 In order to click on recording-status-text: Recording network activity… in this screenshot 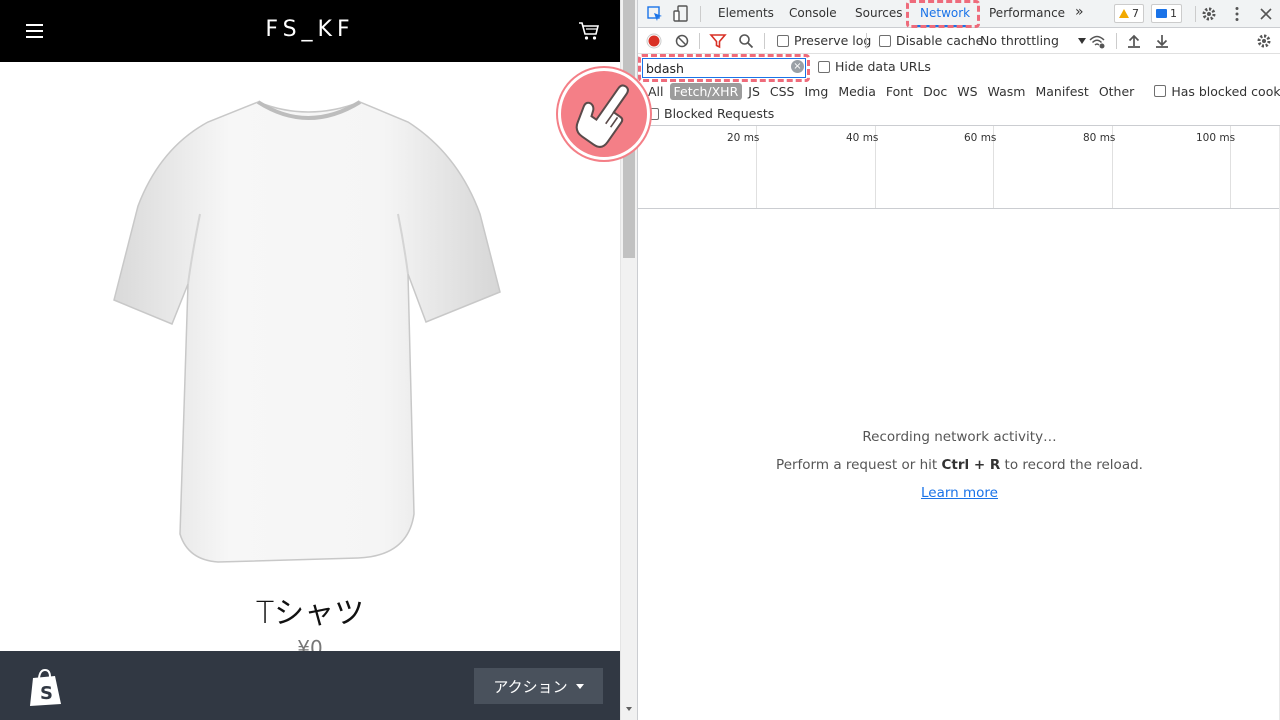, I will do `click(959, 437)`.